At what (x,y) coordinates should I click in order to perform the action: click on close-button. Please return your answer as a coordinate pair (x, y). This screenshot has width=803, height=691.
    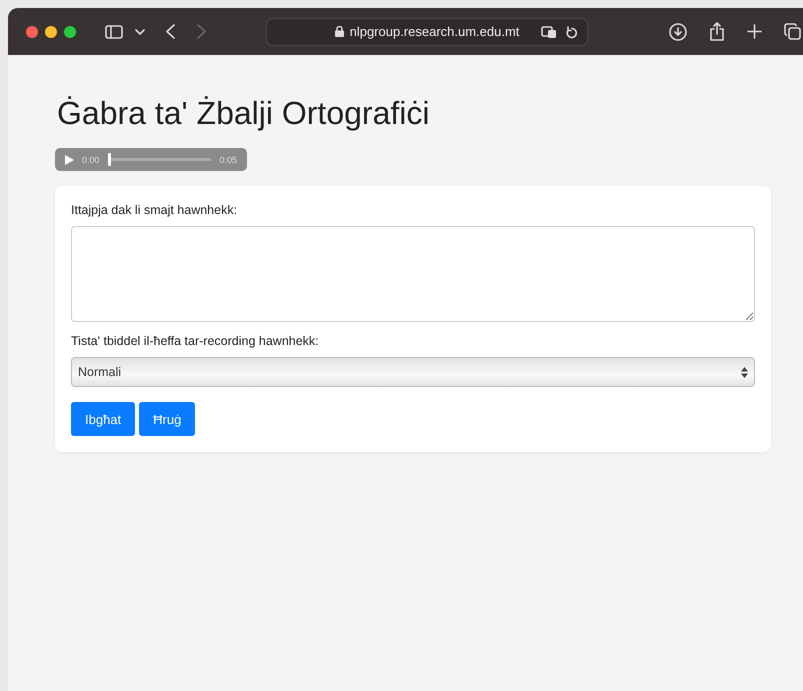
    Looking at the image, I should click on (32, 32).